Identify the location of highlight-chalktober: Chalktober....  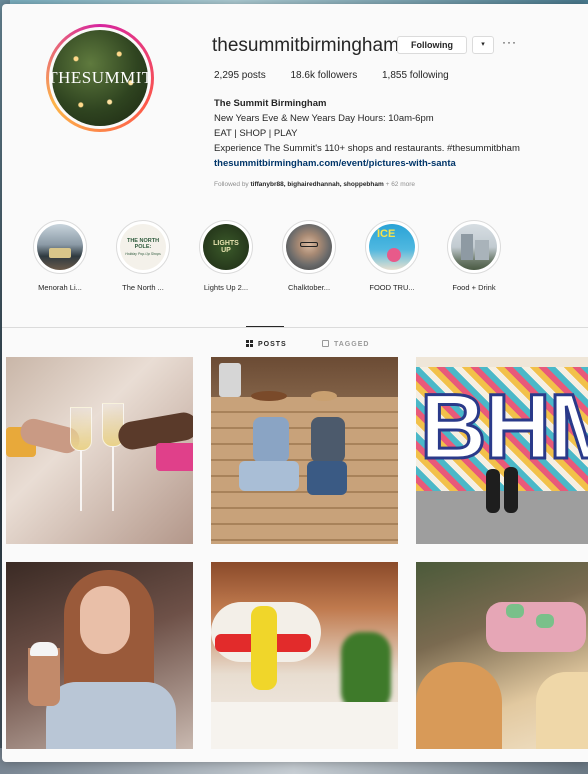
(309, 256).